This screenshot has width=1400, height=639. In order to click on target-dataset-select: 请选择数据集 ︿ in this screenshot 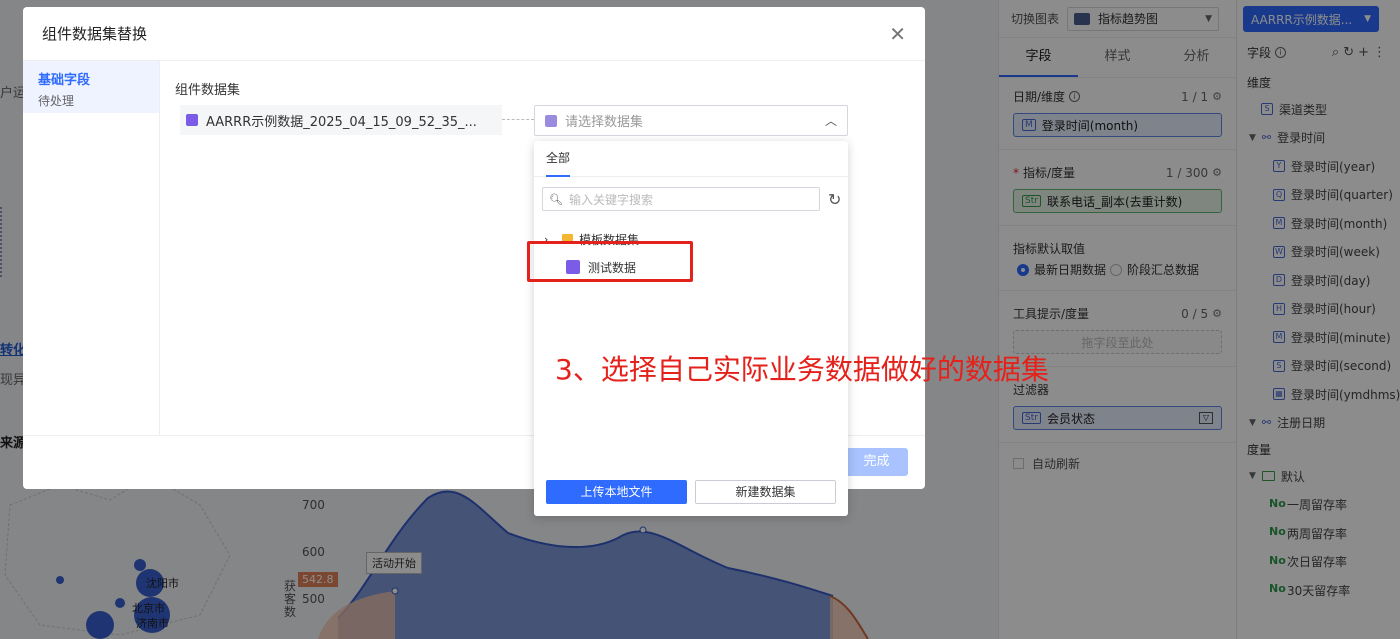, I will do `click(691, 120)`.